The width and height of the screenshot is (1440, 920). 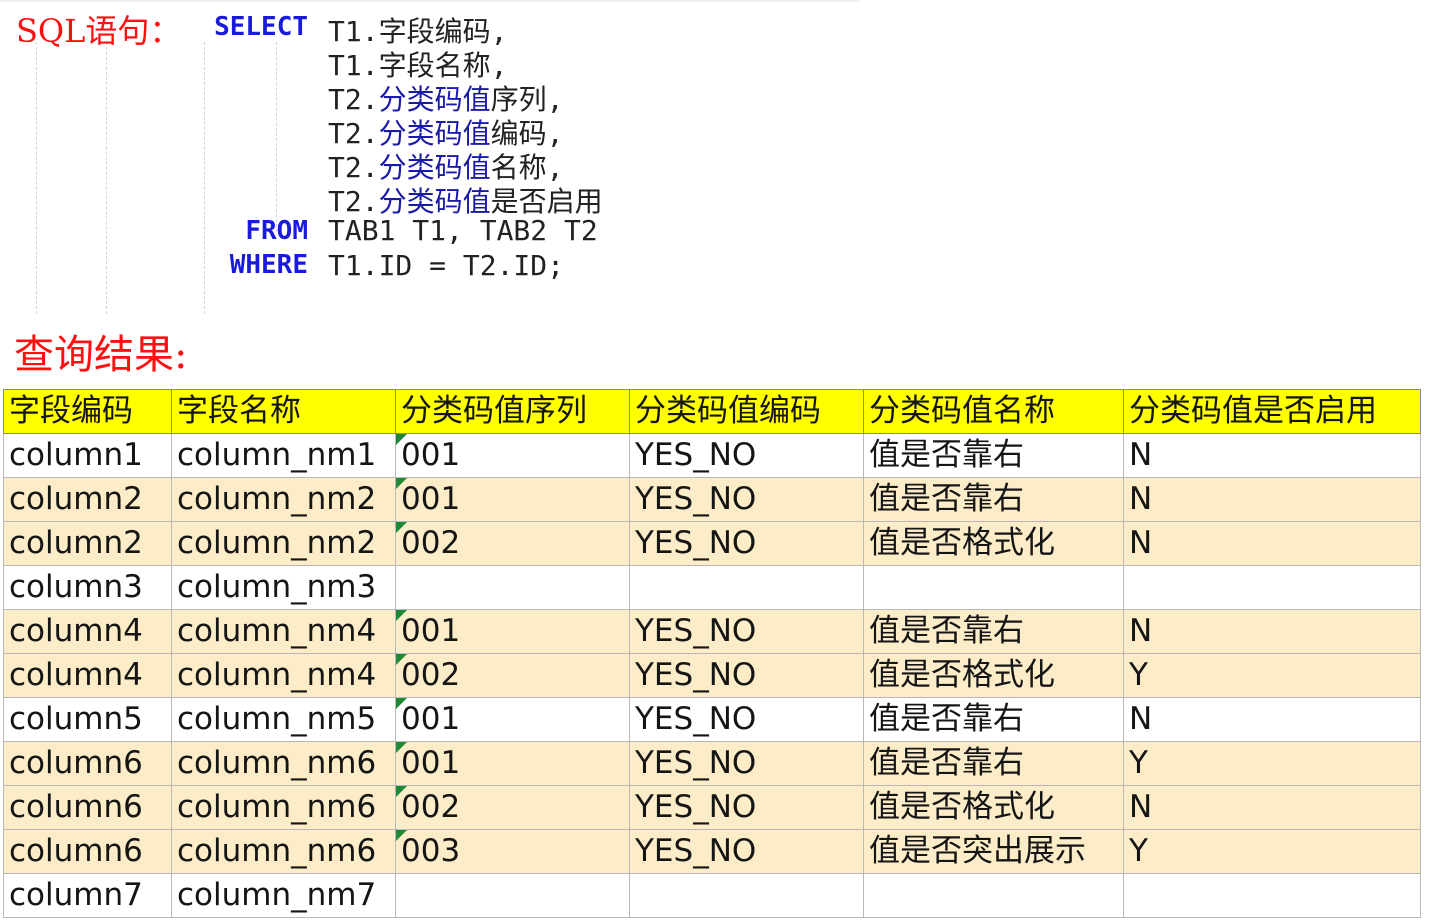 I want to click on cell-text: column1, so click(x=76, y=455).